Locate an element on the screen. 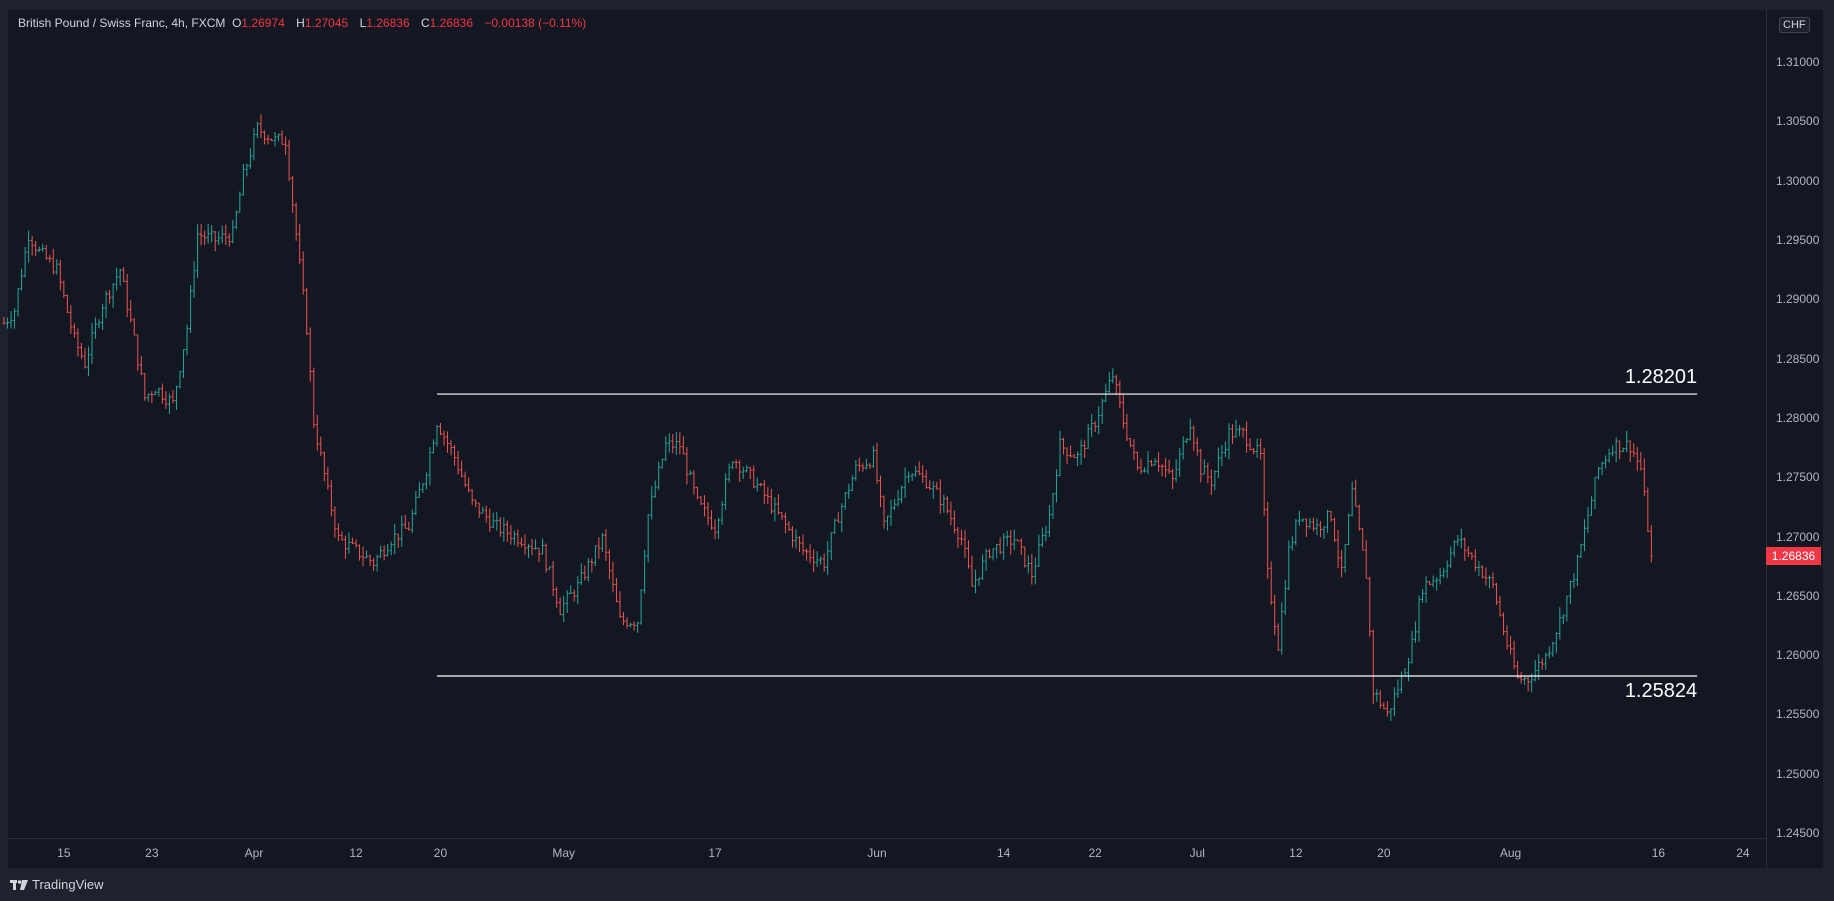  close-label: C is located at coordinates (425, 23).